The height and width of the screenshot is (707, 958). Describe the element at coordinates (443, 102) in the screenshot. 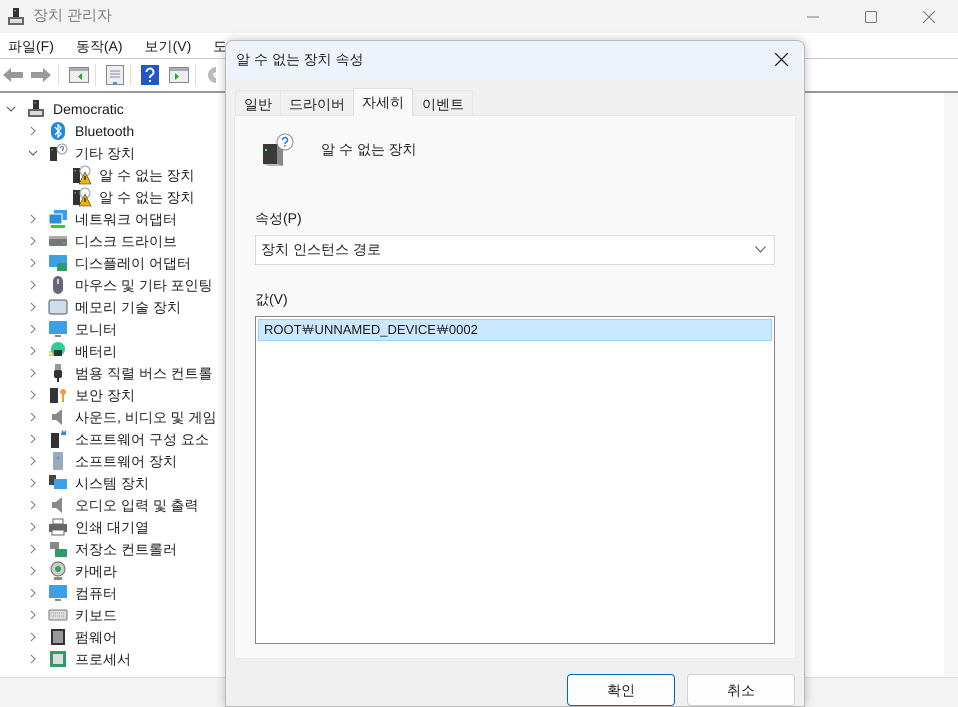

I see `tab: 이벤트` at that location.